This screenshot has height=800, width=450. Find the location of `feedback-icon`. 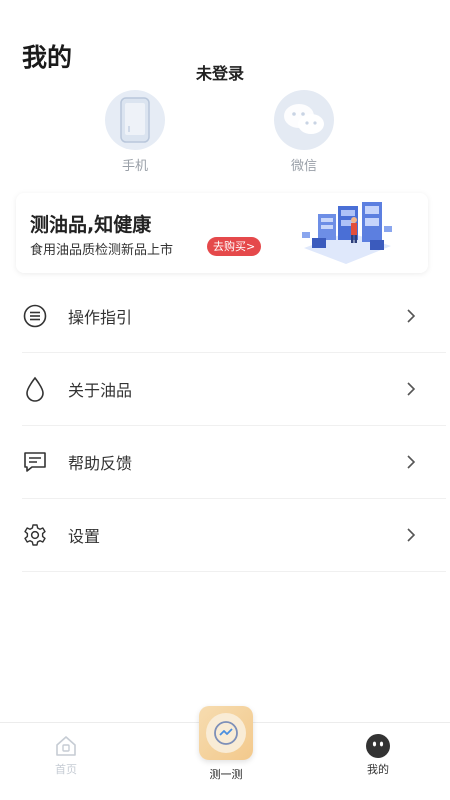

feedback-icon is located at coordinates (35, 462).